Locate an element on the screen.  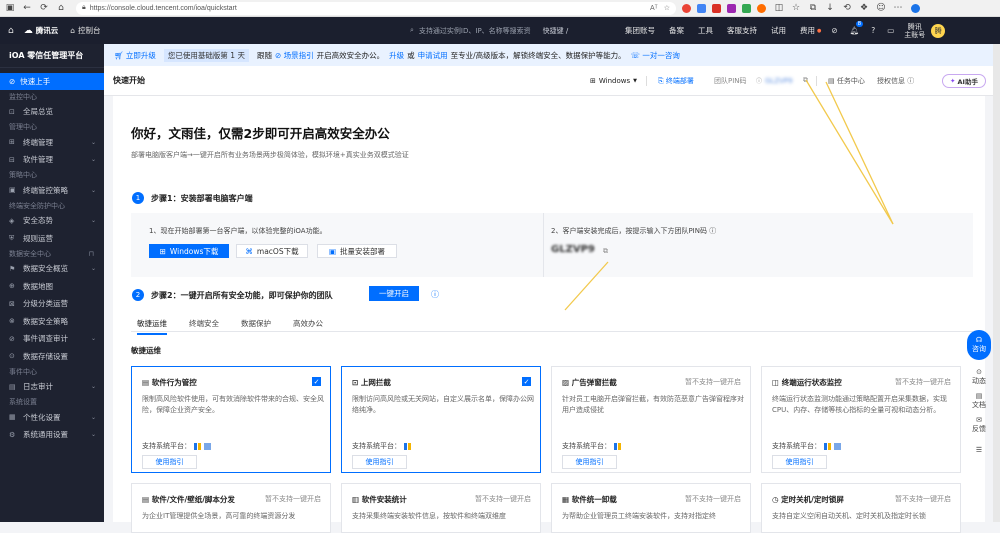
sidebar-item: ▦ 个性化设置 ⌄ is located at coordinates (52, 418).